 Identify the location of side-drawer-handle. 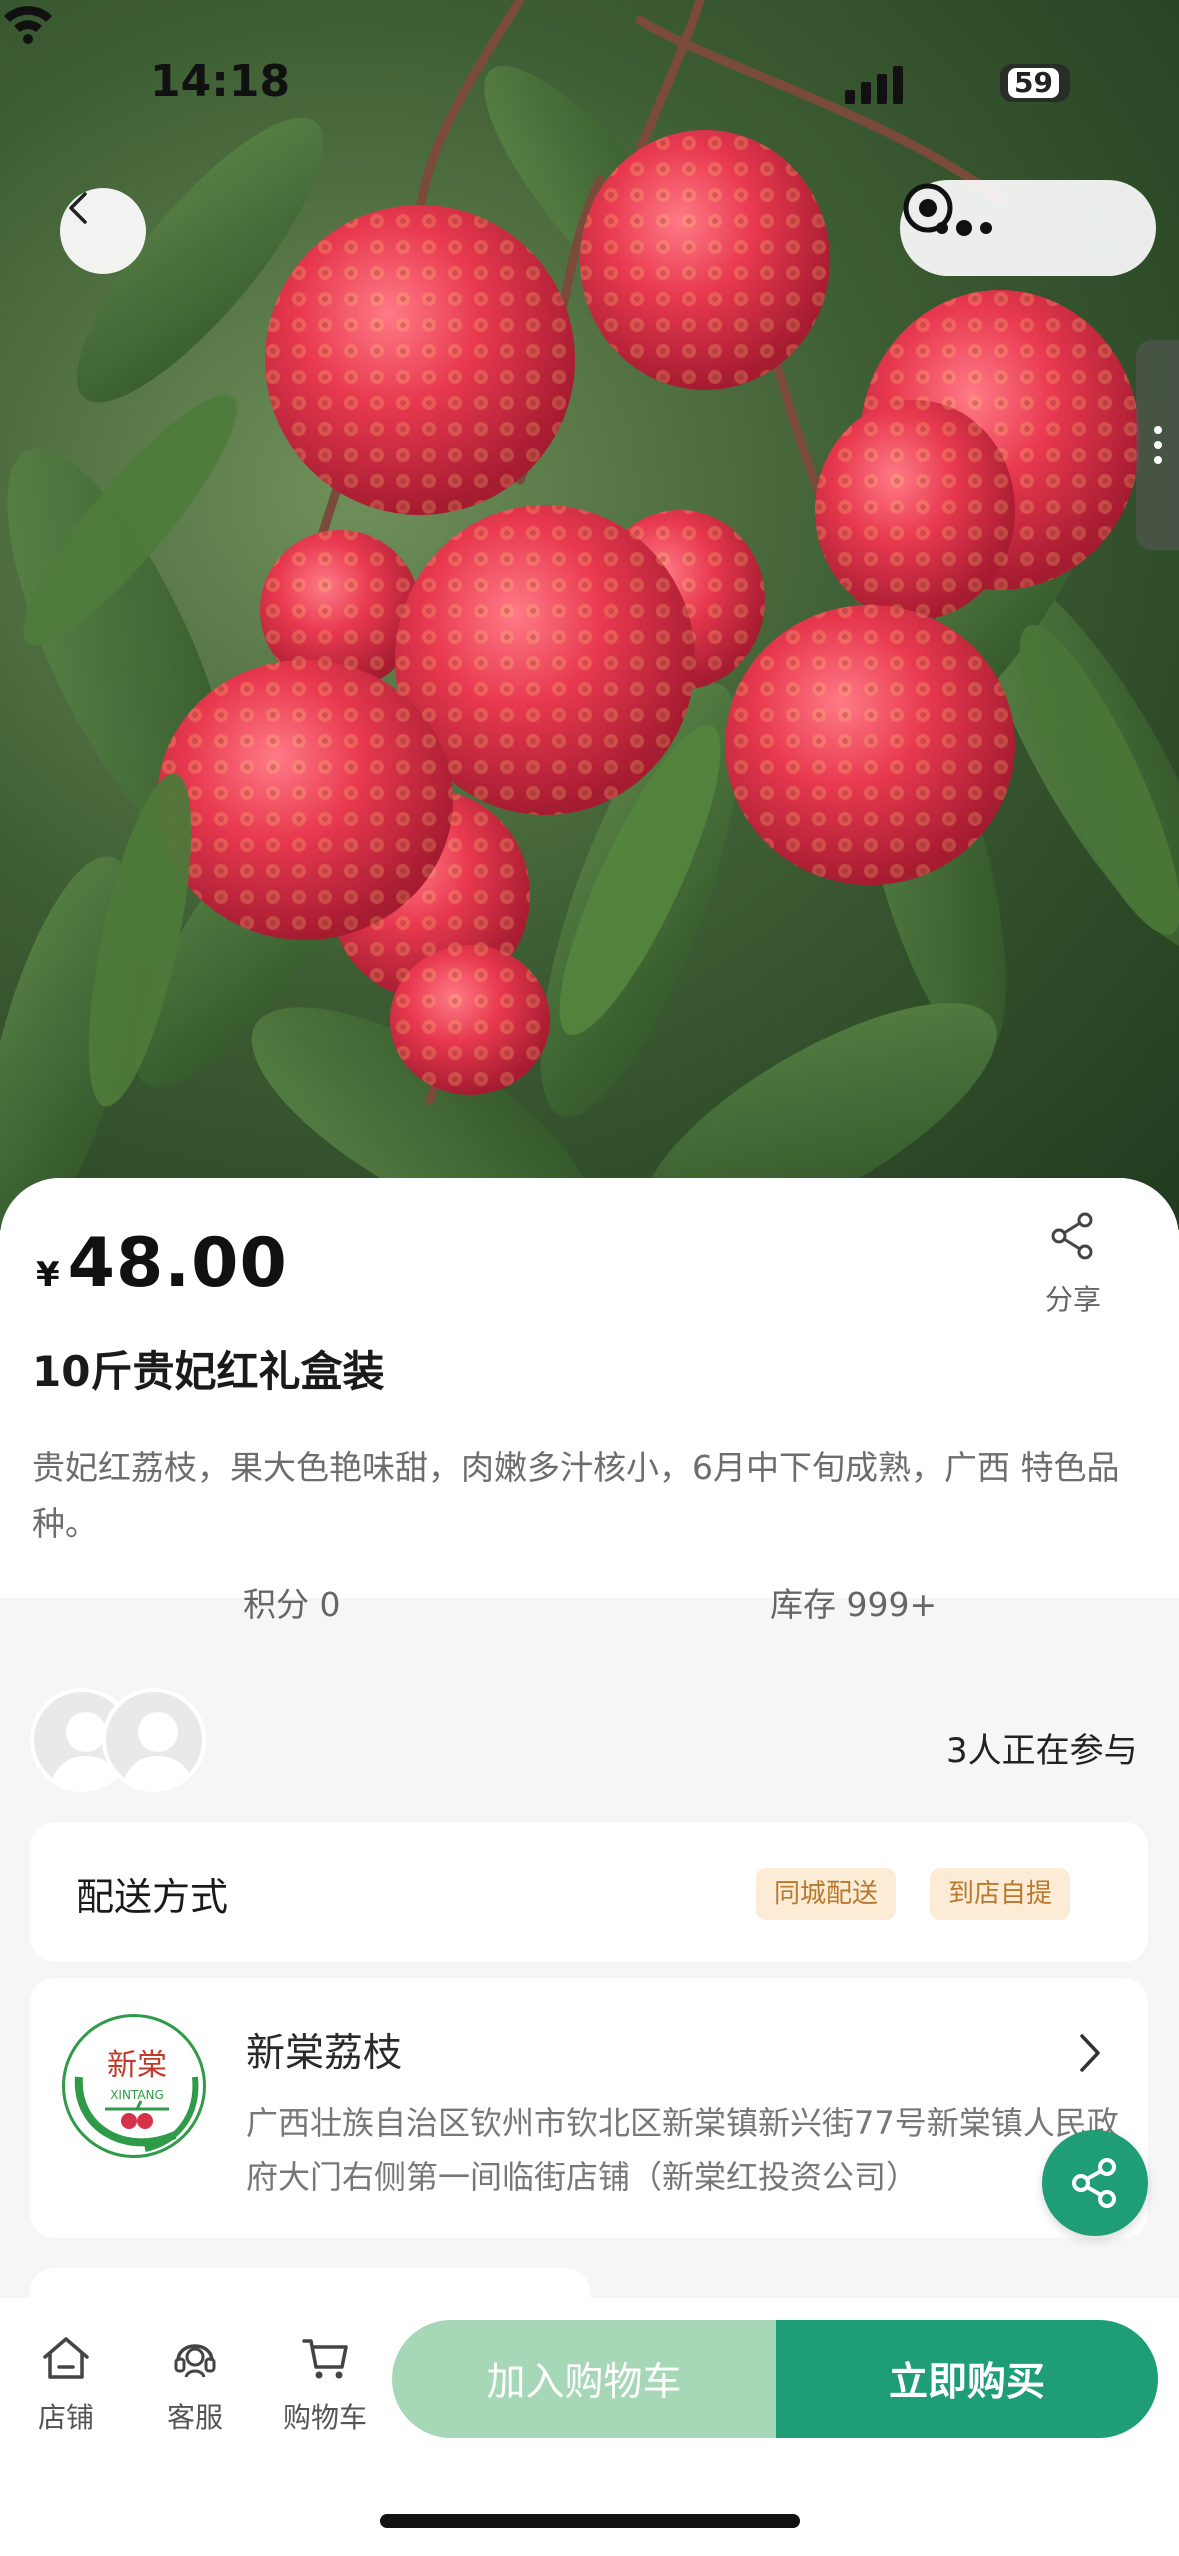
(1157, 445).